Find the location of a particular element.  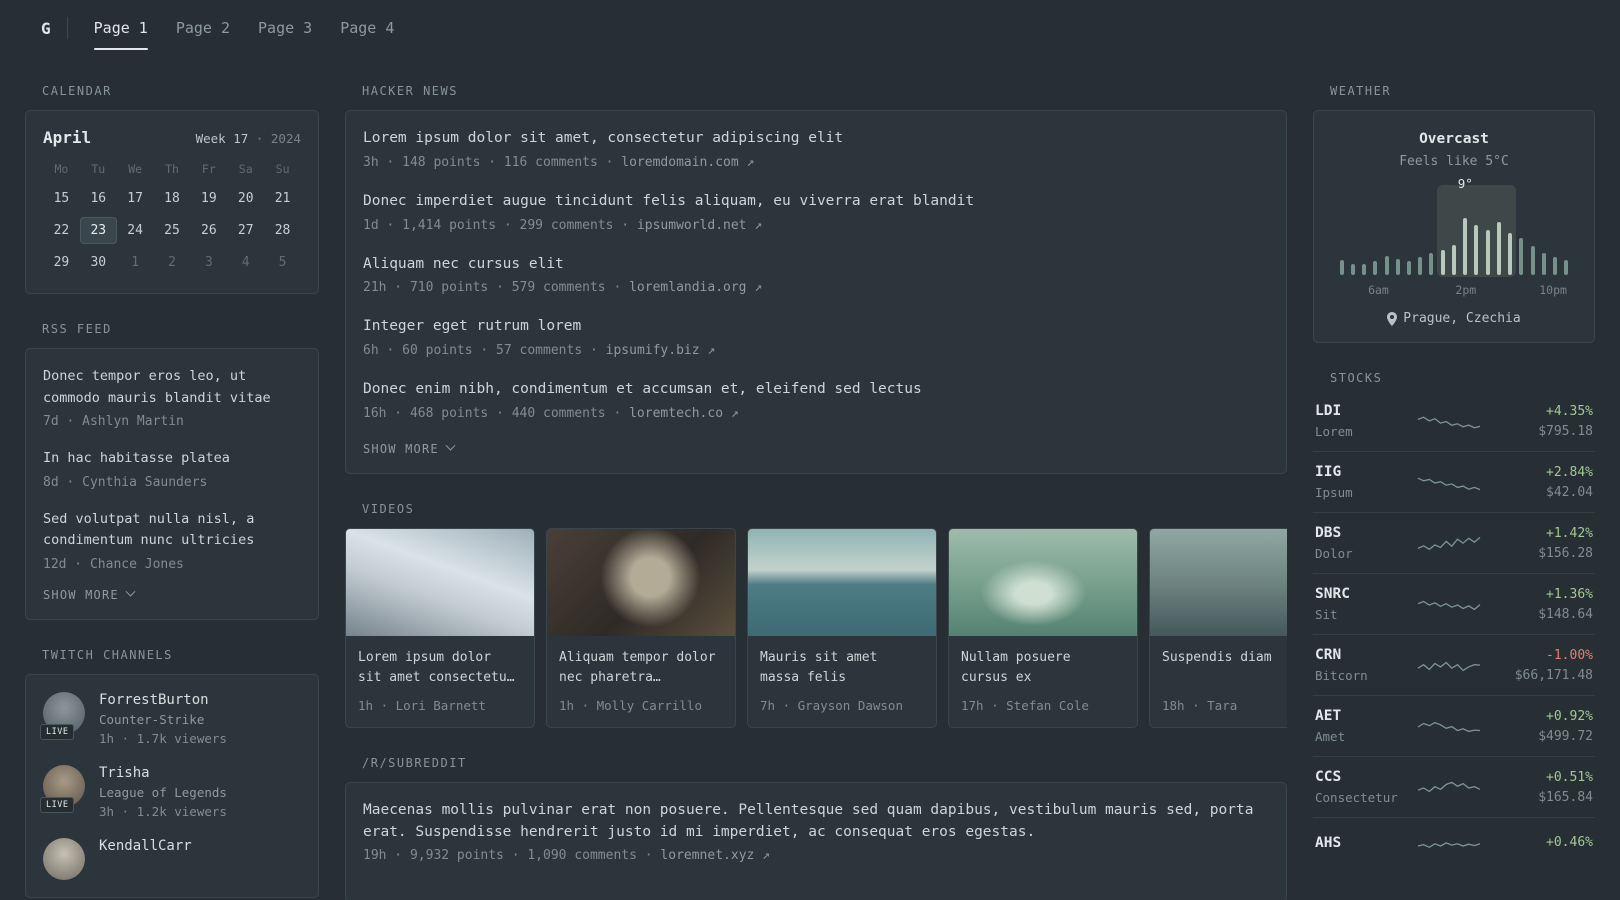

video-title: Mauris sit amet massa felis is located at coordinates (819, 667).